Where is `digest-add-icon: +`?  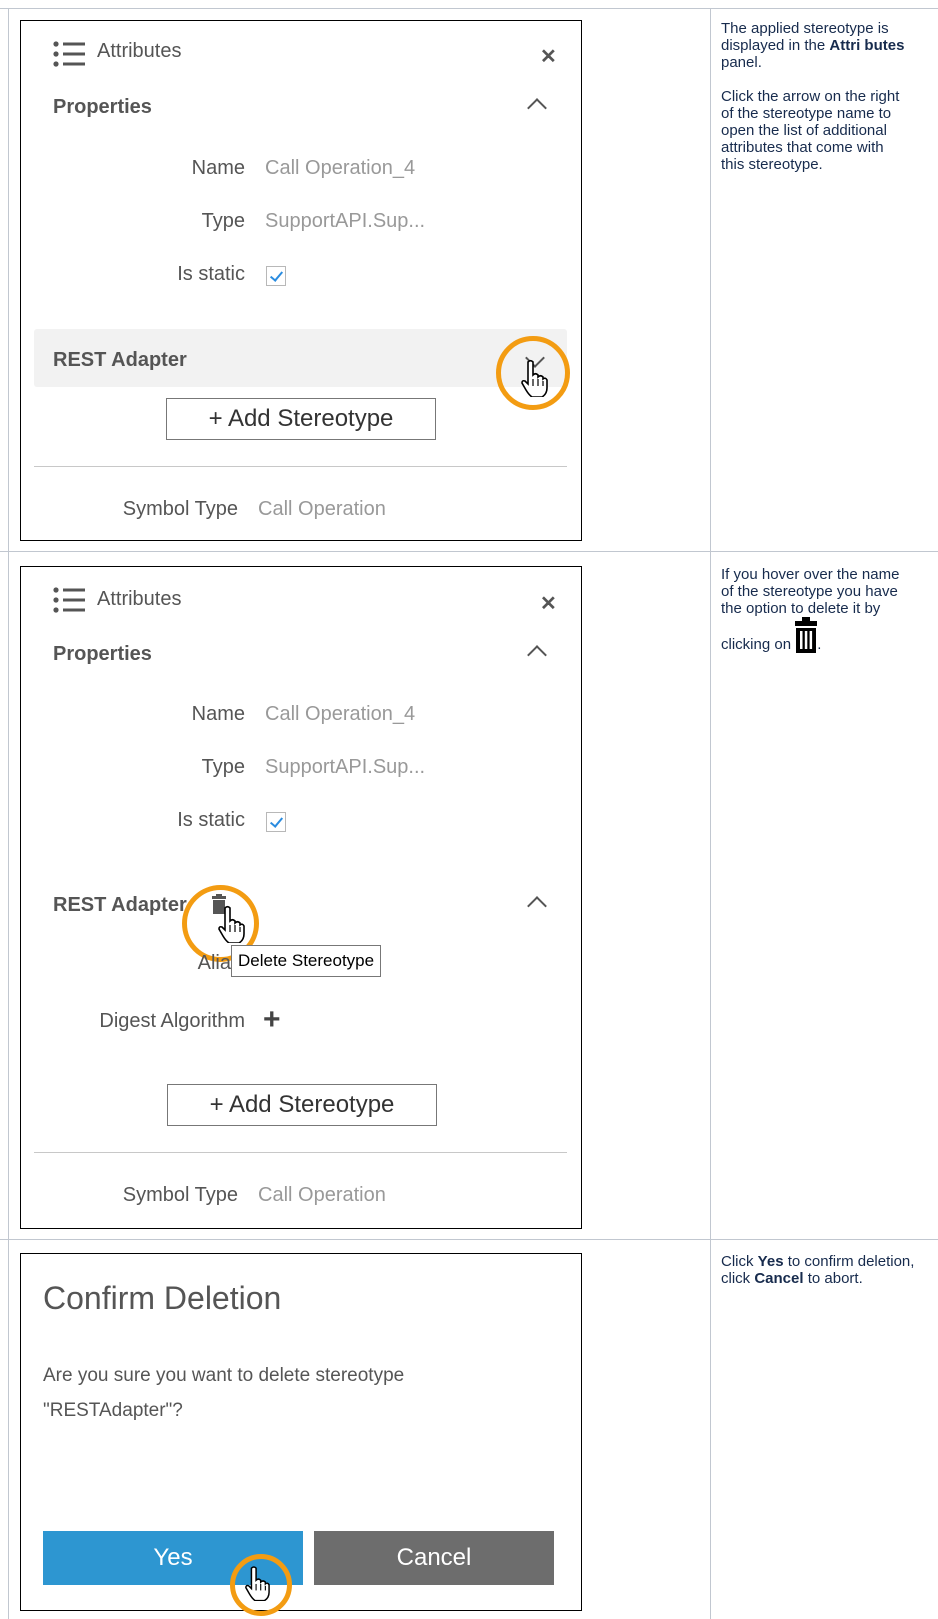
digest-add-icon: + is located at coordinates (272, 1020).